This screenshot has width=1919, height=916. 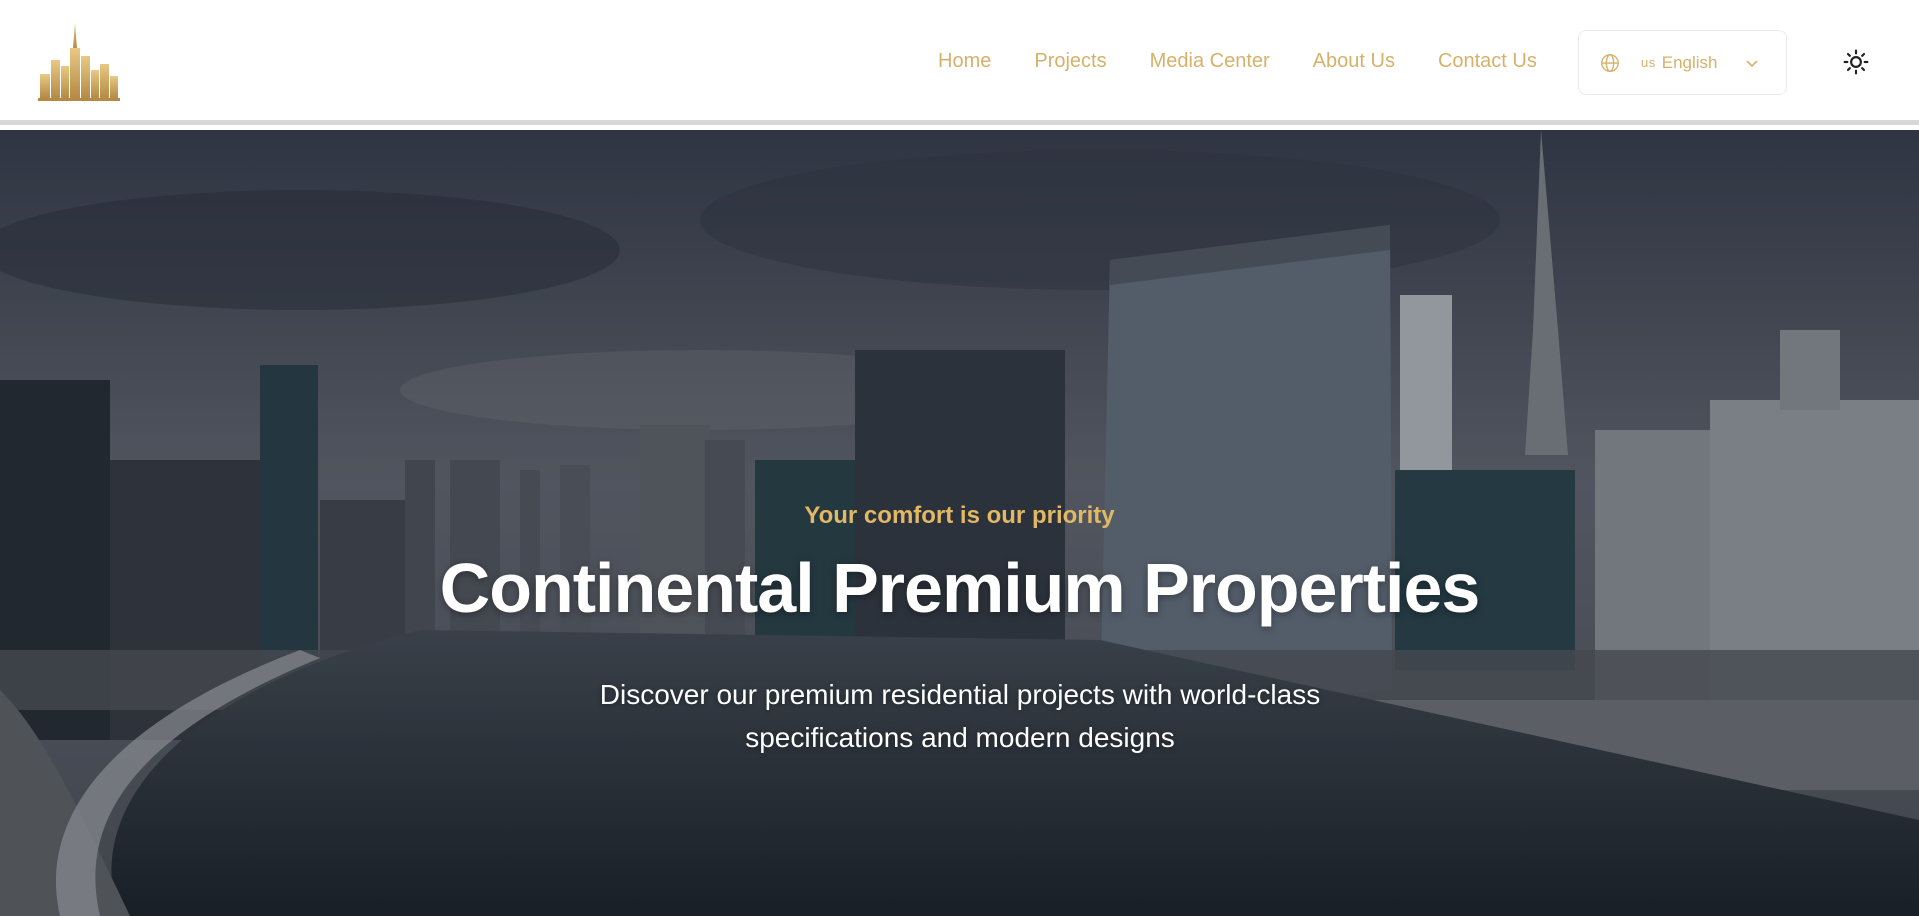 What do you see at coordinates (1610, 62) in the screenshot?
I see `globe-icon` at bounding box center [1610, 62].